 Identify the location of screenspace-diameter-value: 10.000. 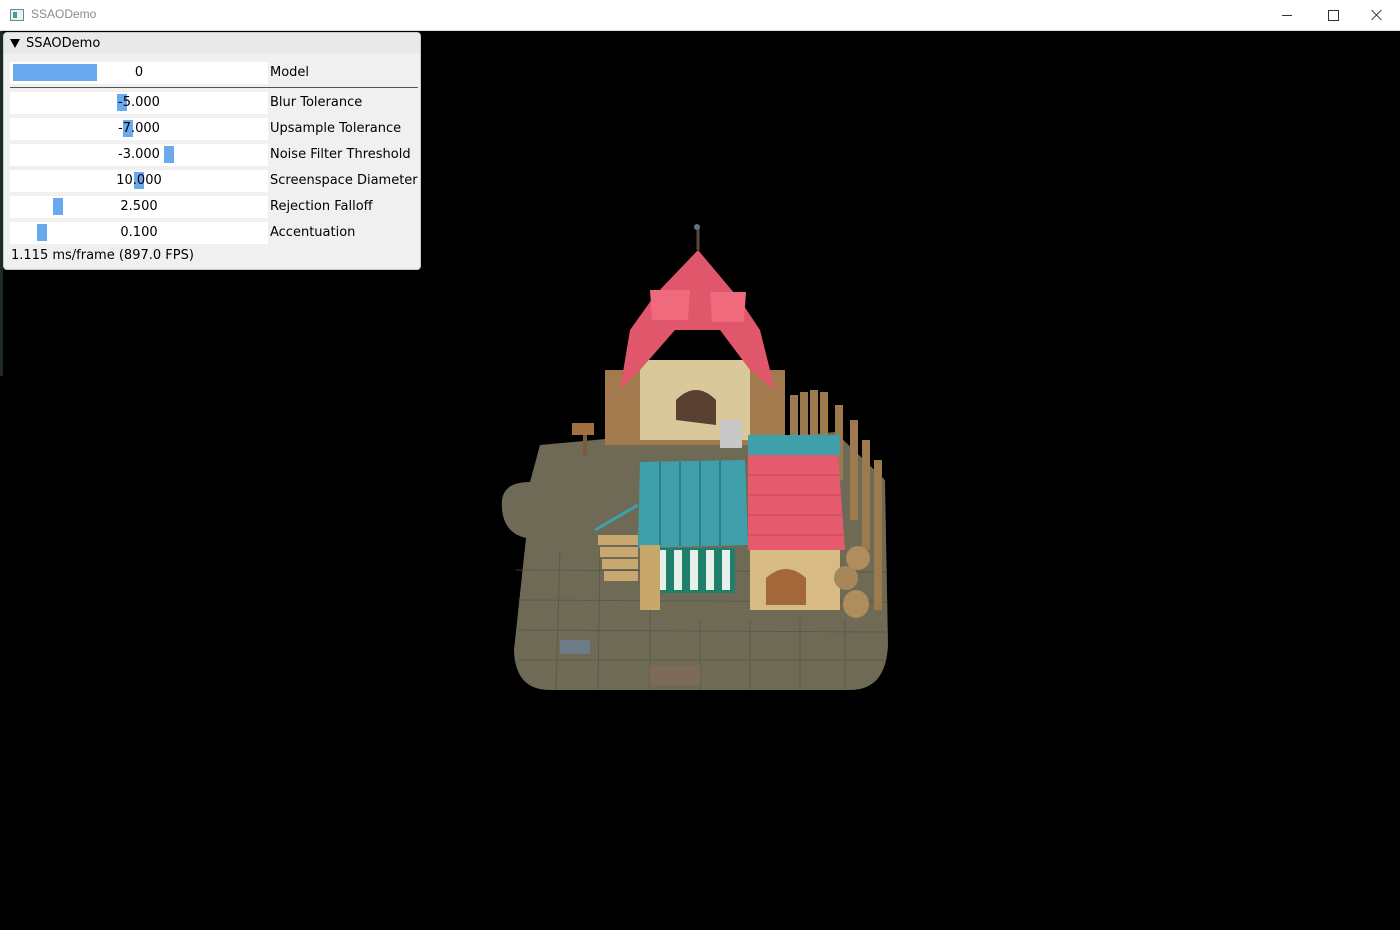
(139, 180).